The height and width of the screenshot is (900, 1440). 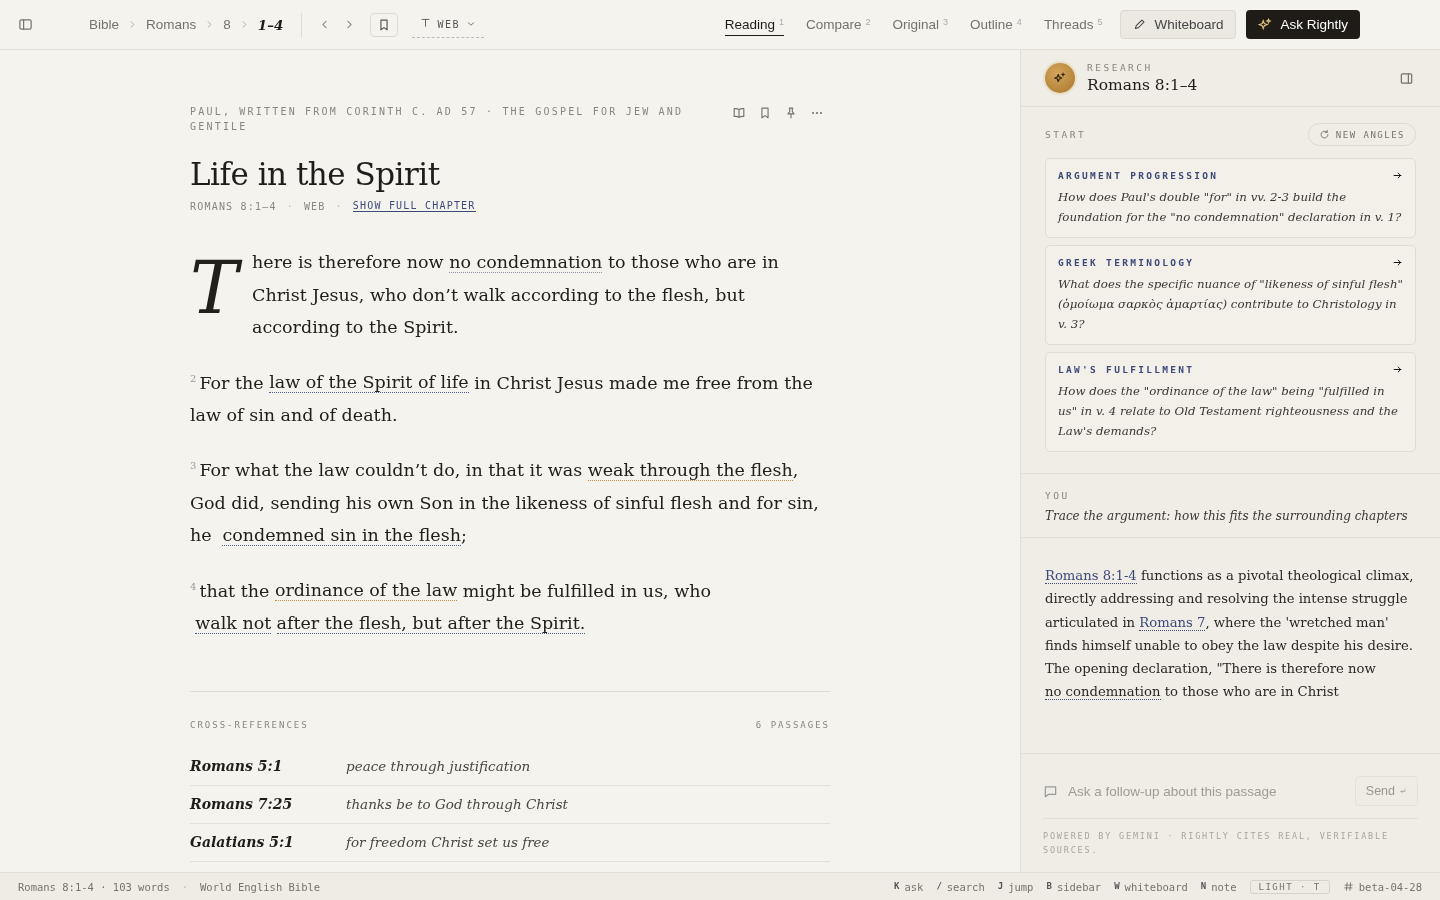 I want to click on prompt-card: GREEK TERMINOLOGY What does the specific nuance of "likeness of sinful flesh" (ὁμοίωμα σαρκὸς ἁμαρτίας) contribute to Christology in v. 3?, so click(x=1230, y=295).